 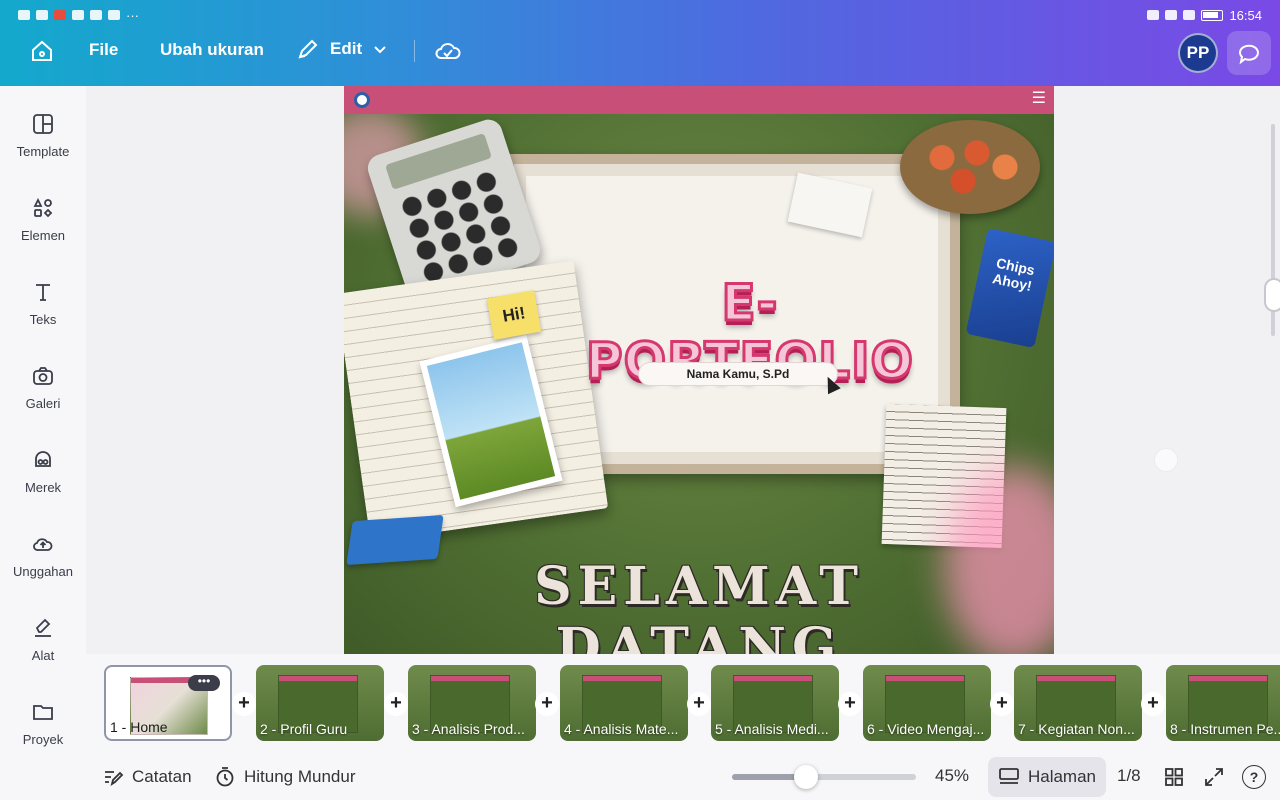 I want to click on grid-view-button, so click(x=1174, y=777).